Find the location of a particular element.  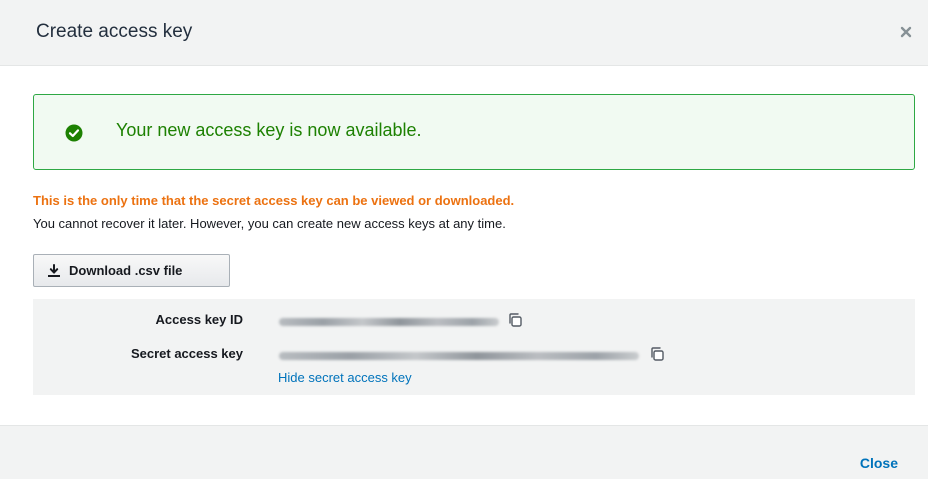

close-button: Close is located at coordinates (879, 463).